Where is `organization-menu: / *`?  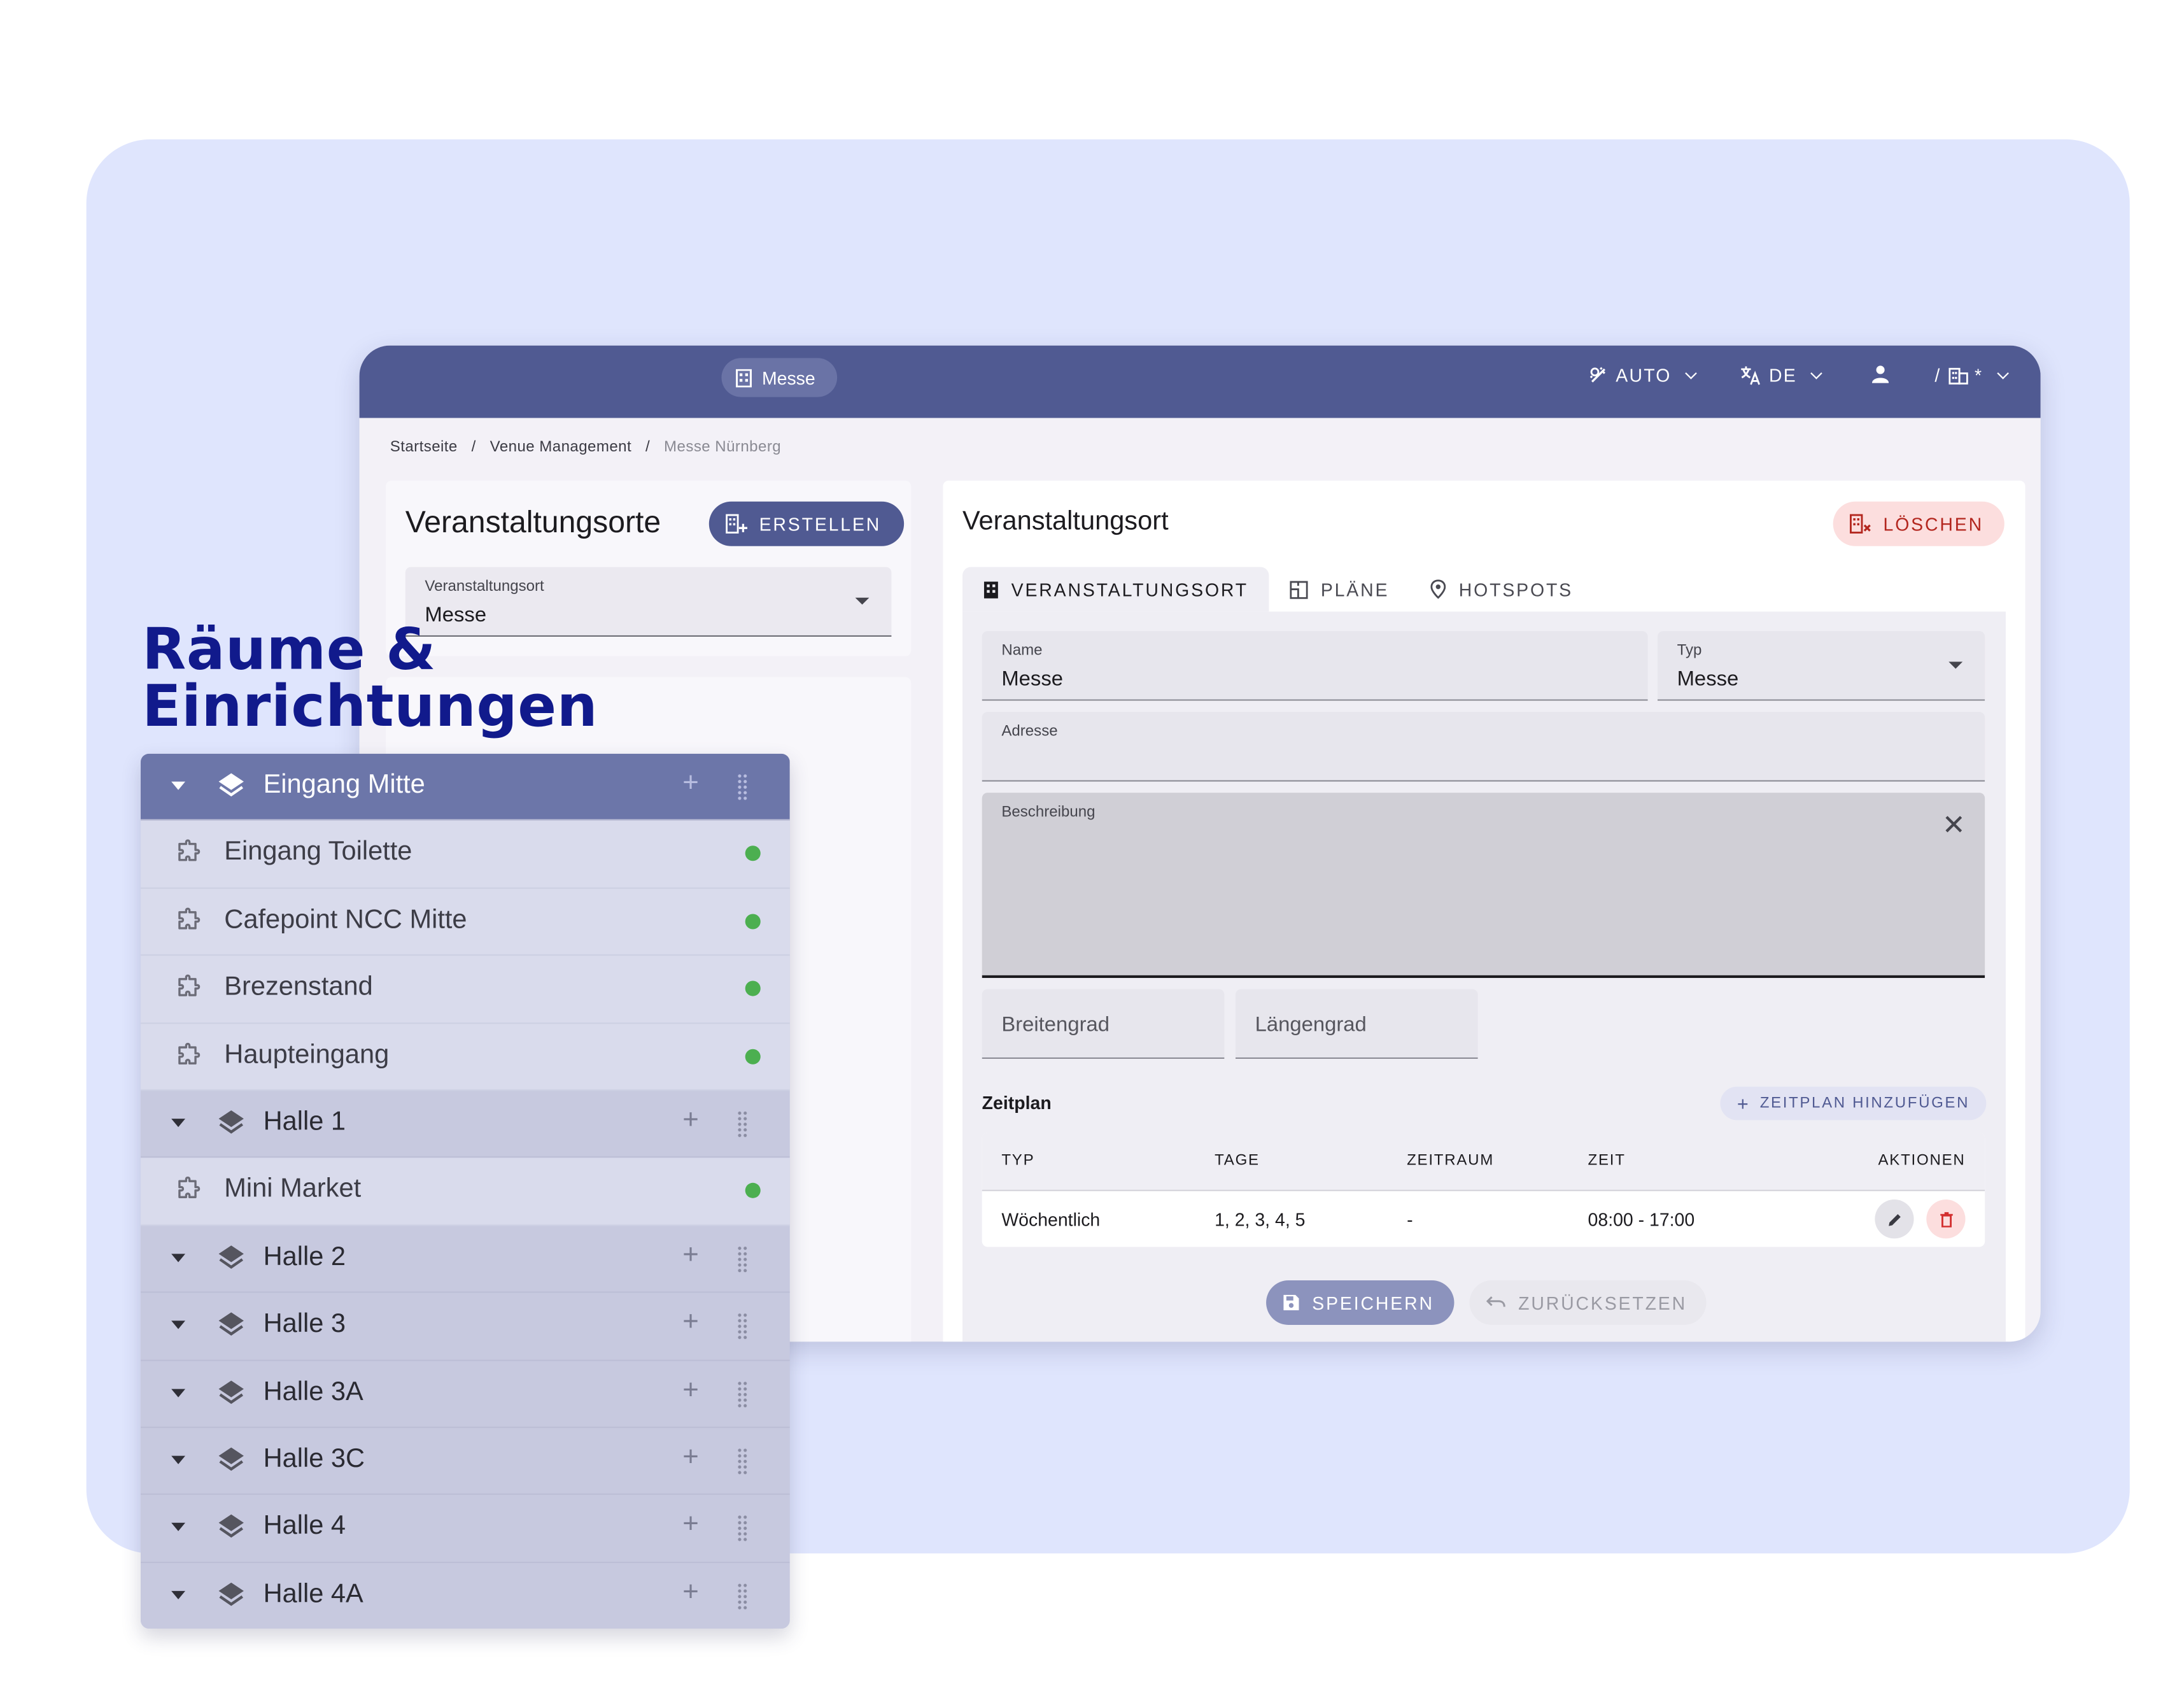 organization-menu: / * is located at coordinates (1971, 376).